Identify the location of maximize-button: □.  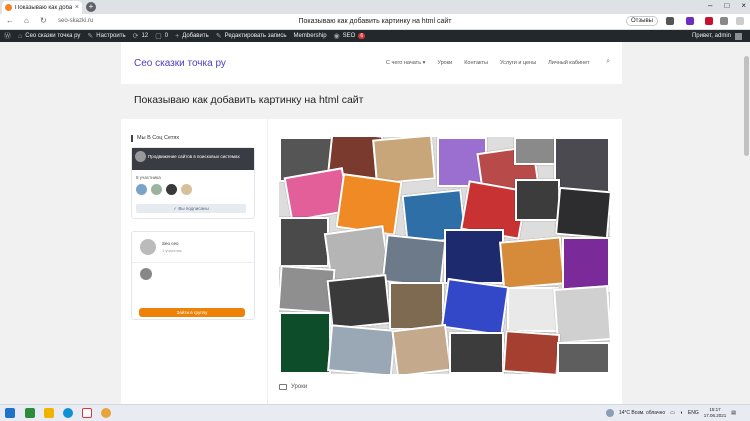
(726, 5).